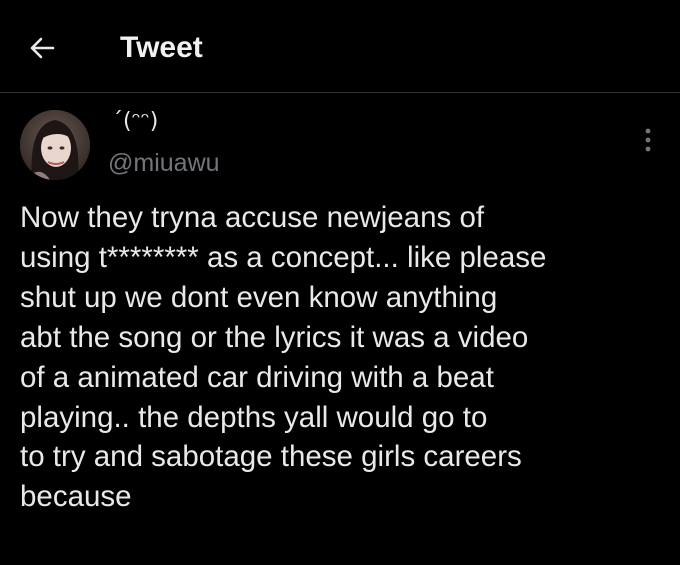 This screenshot has height=565, width=680. Describe the element at coordinates (161, 47) in the screenshot. I see `page-title: Tweet` at that location.